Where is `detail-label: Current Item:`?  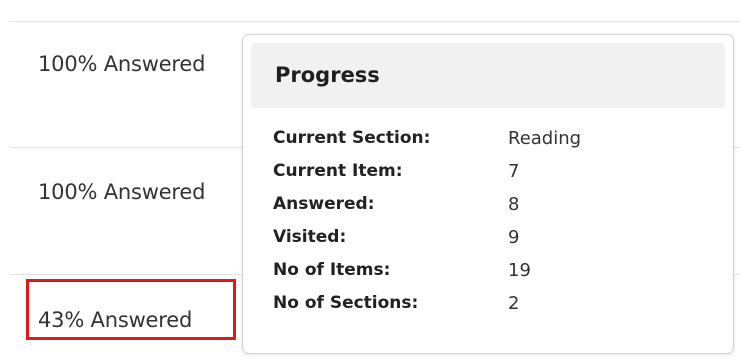 detail-label: Current Item: is located at coordinates (338, 171).